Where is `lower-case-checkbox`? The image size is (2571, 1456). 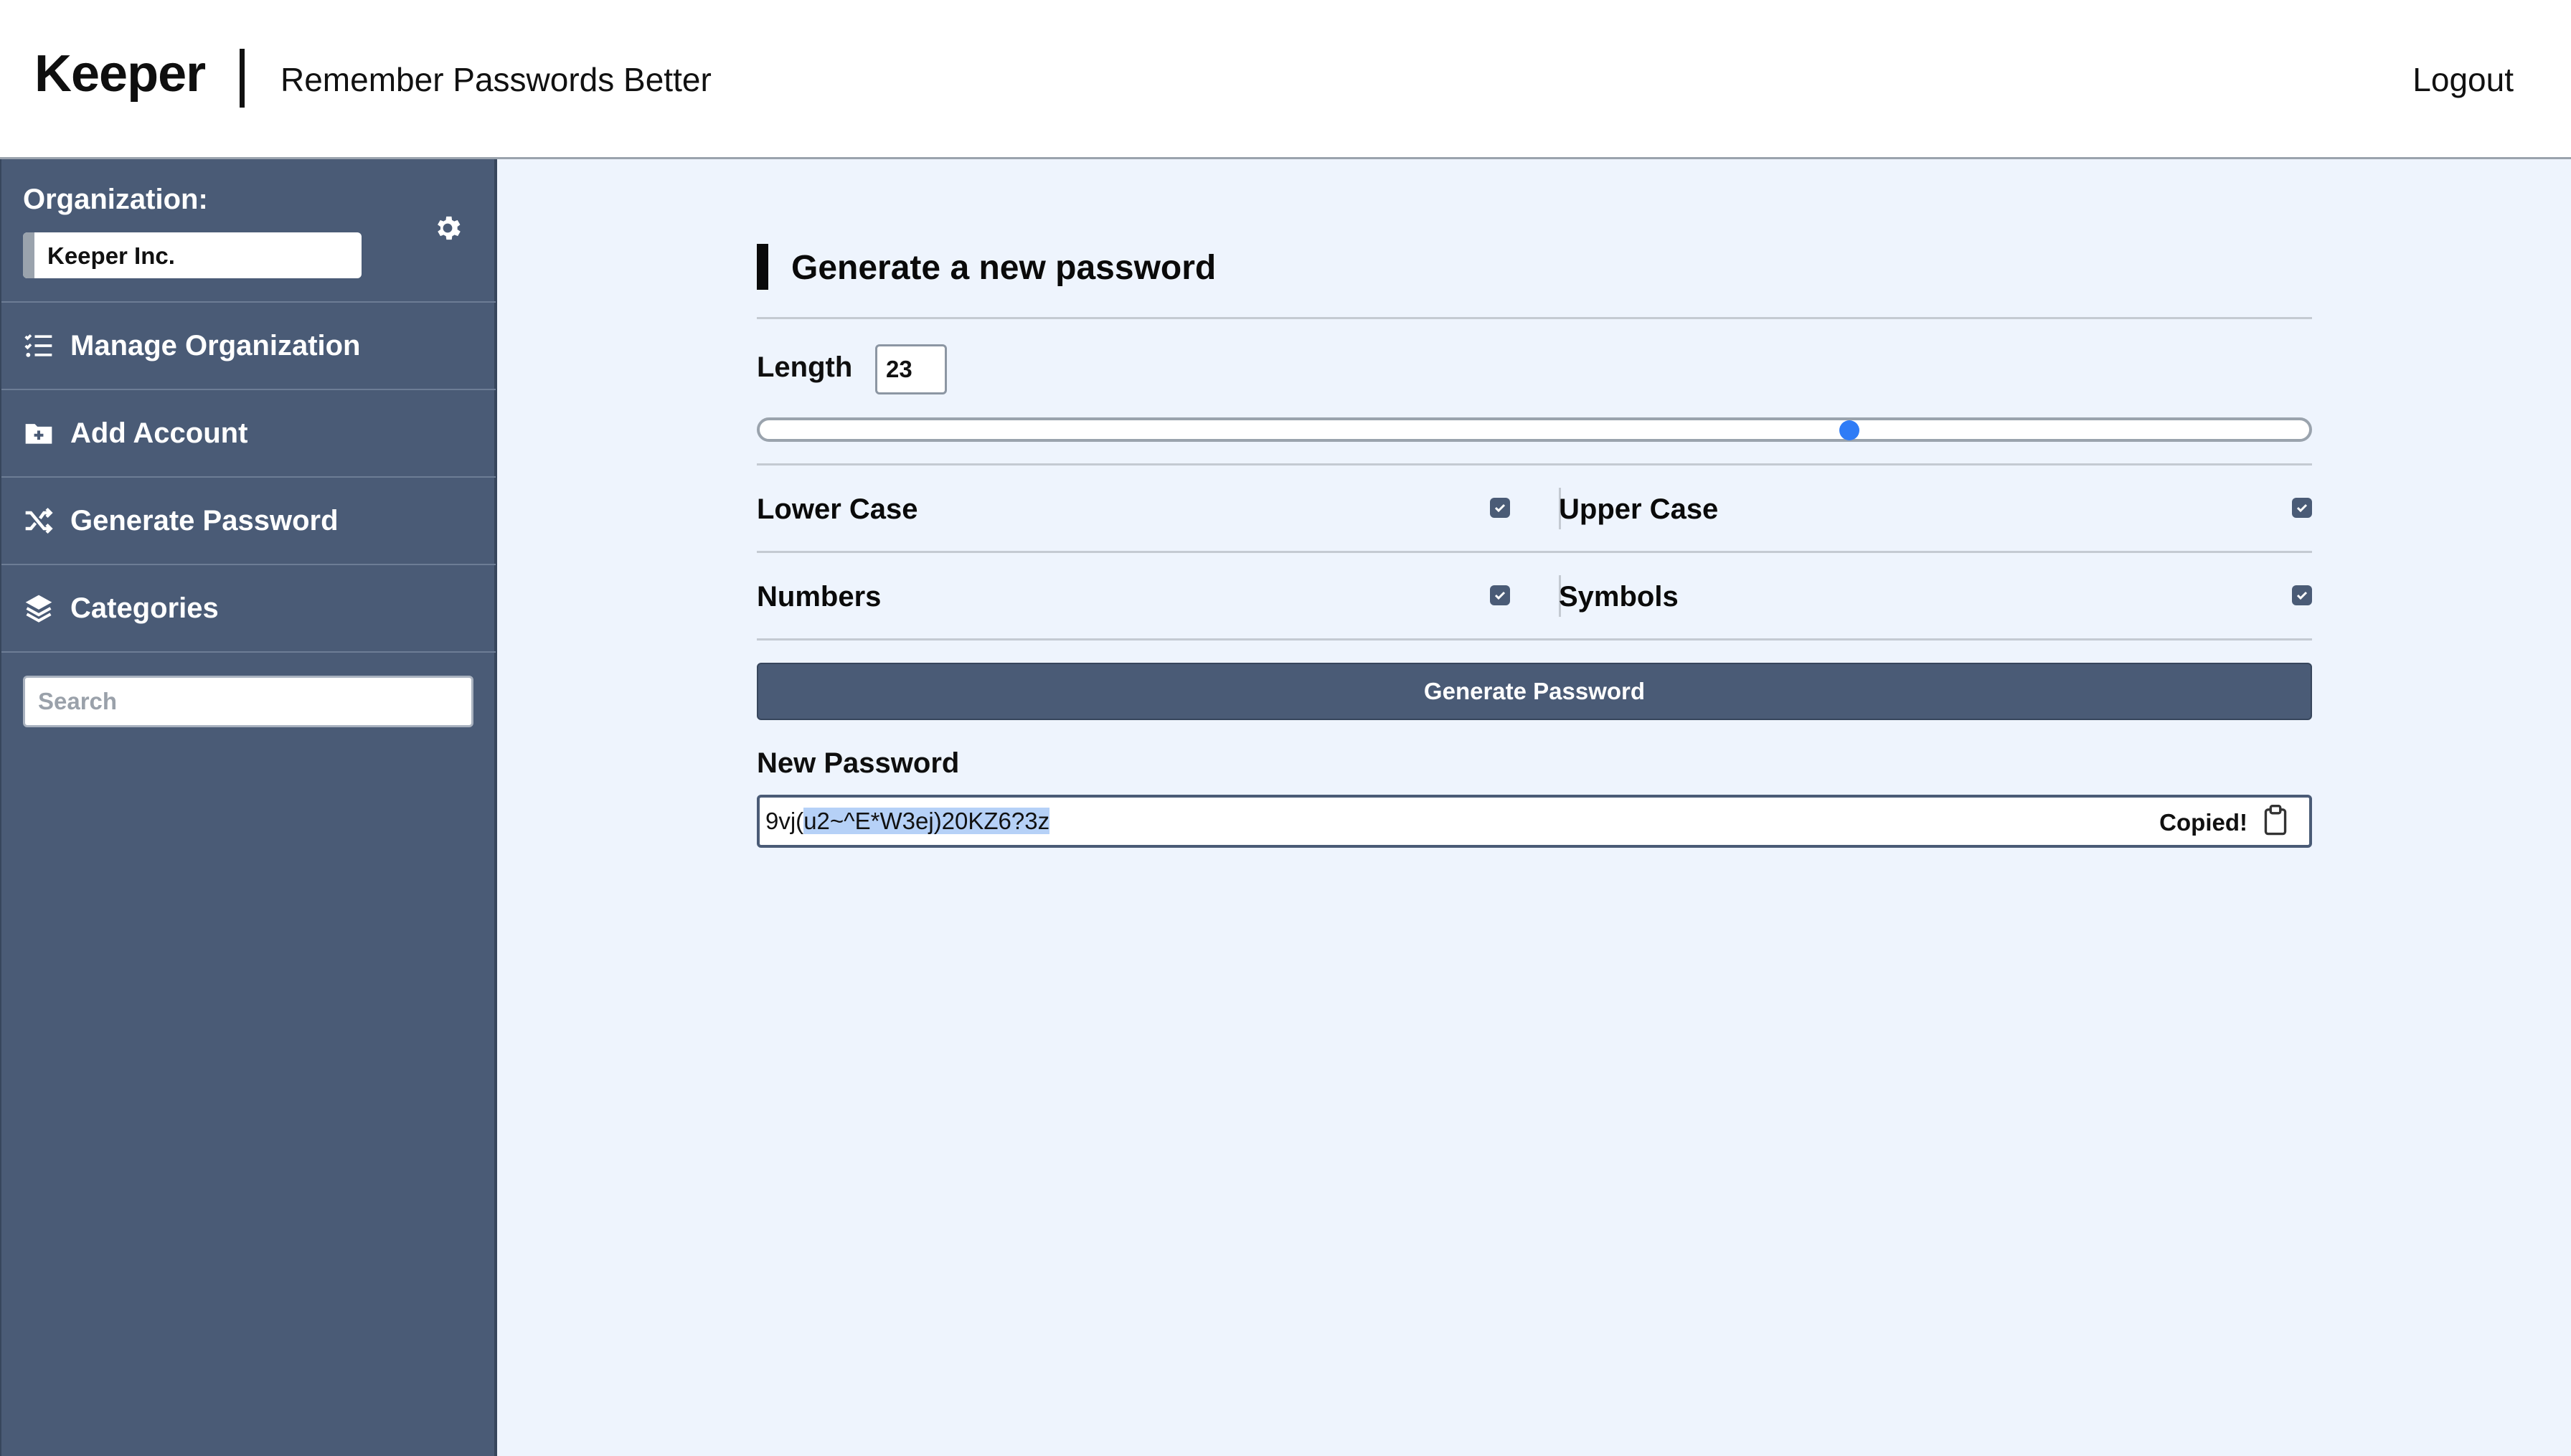 lower-case-checkbox is located at coordinates (1500, 508).